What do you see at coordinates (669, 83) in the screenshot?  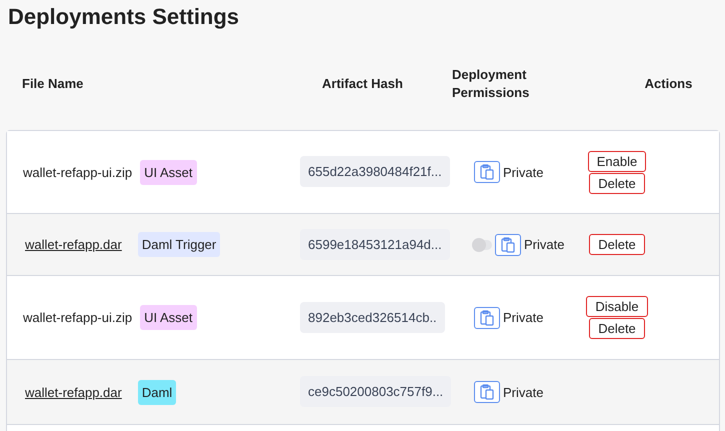 I see `column-header: Actions` at bounding box center [669, 83].